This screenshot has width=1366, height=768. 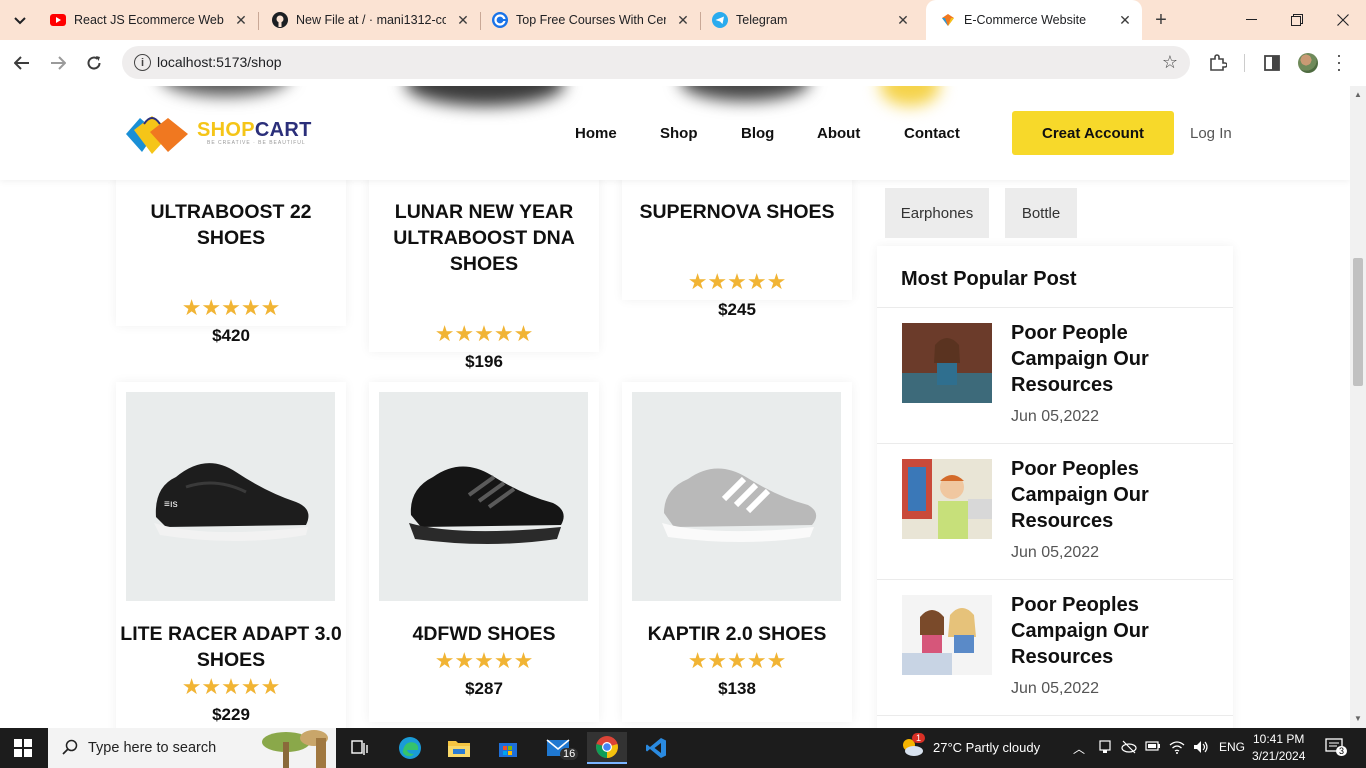 I want to click on edge-app, so click(x=410, y=748).